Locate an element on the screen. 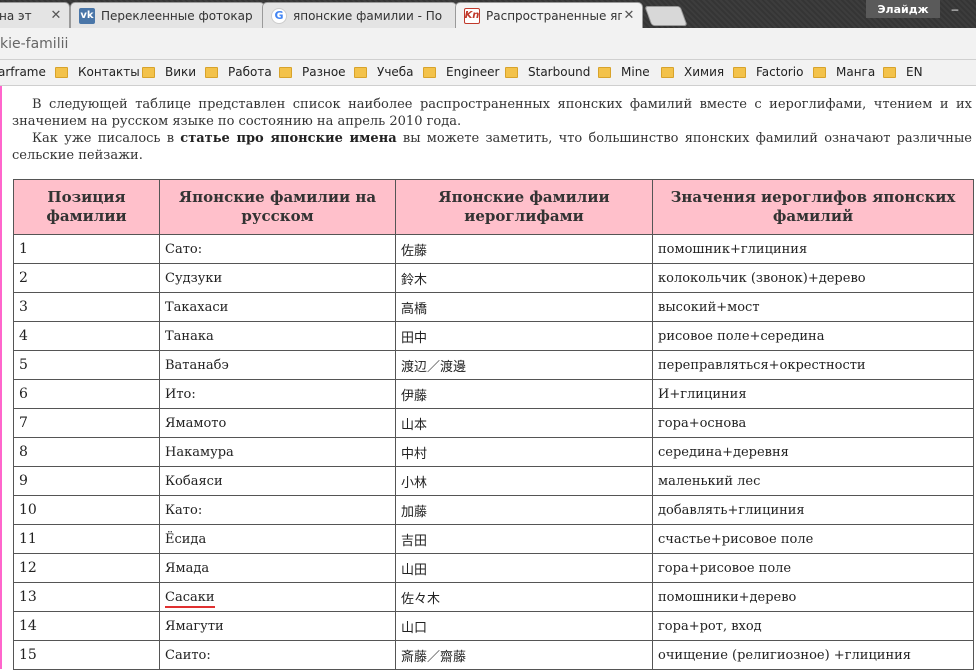 This screenshot has width=976, height=670. article-link: статье про японские имена is located at coordinates (288, 138).